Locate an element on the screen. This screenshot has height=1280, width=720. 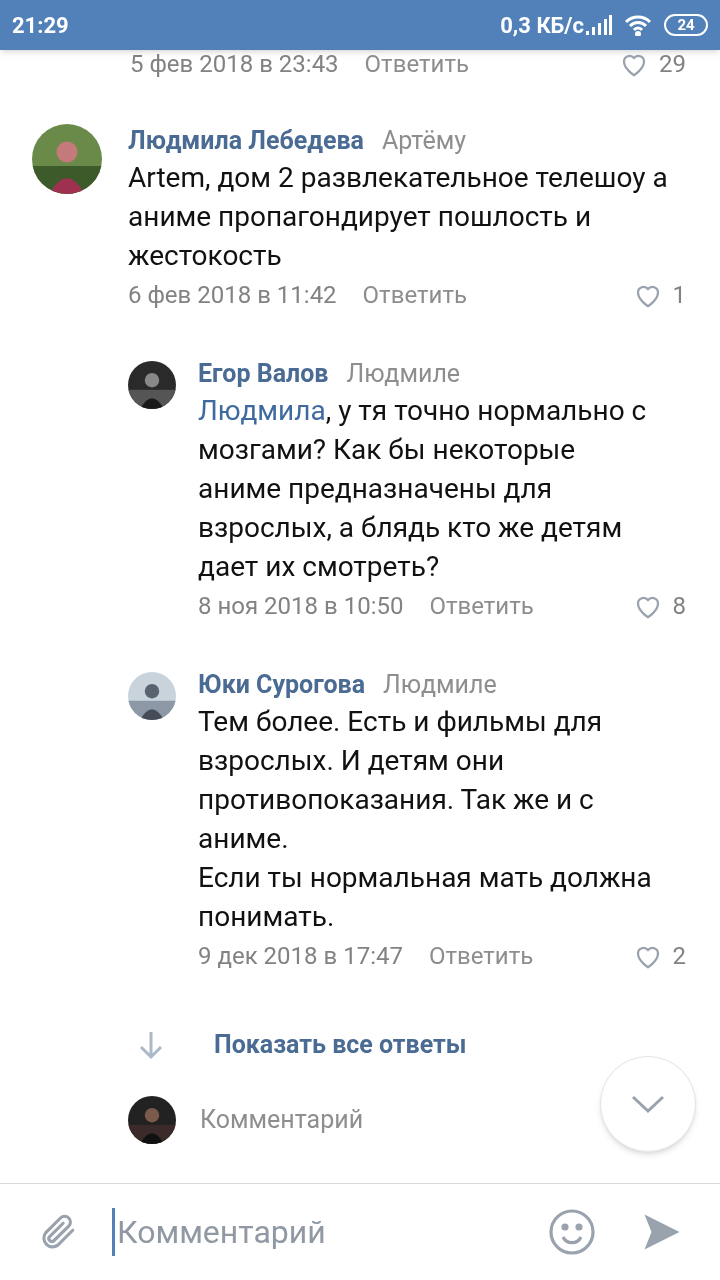
comment-text: Людмила, у тя точно нормально с мозгами? Как бы некоторые аниме предназначены для взрослых, а блядь кто же детям дает их смотреть? is located at coordinates (423, 489).